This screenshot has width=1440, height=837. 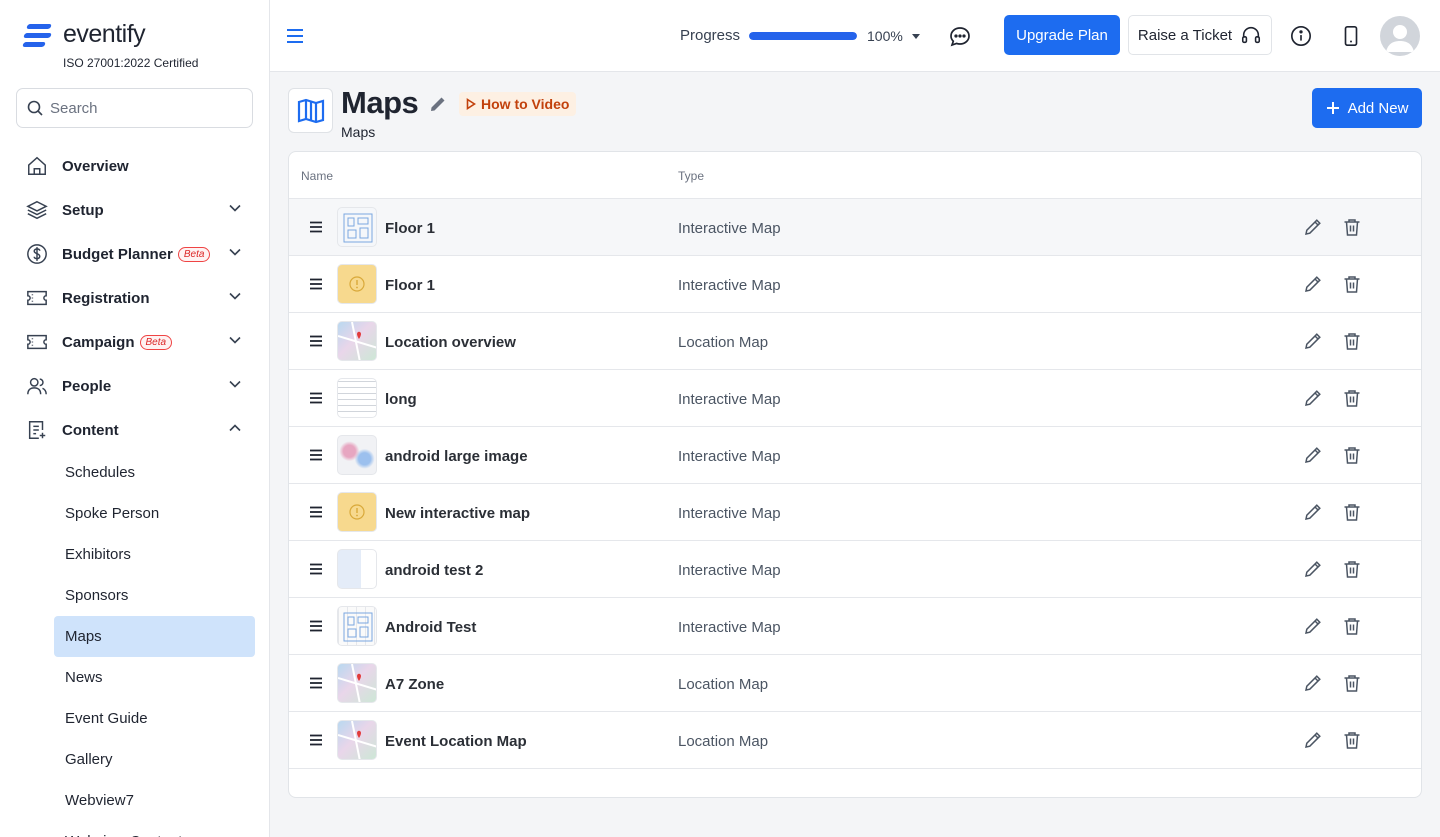 I want to click on layers-icon, so click(x=37, y=210).